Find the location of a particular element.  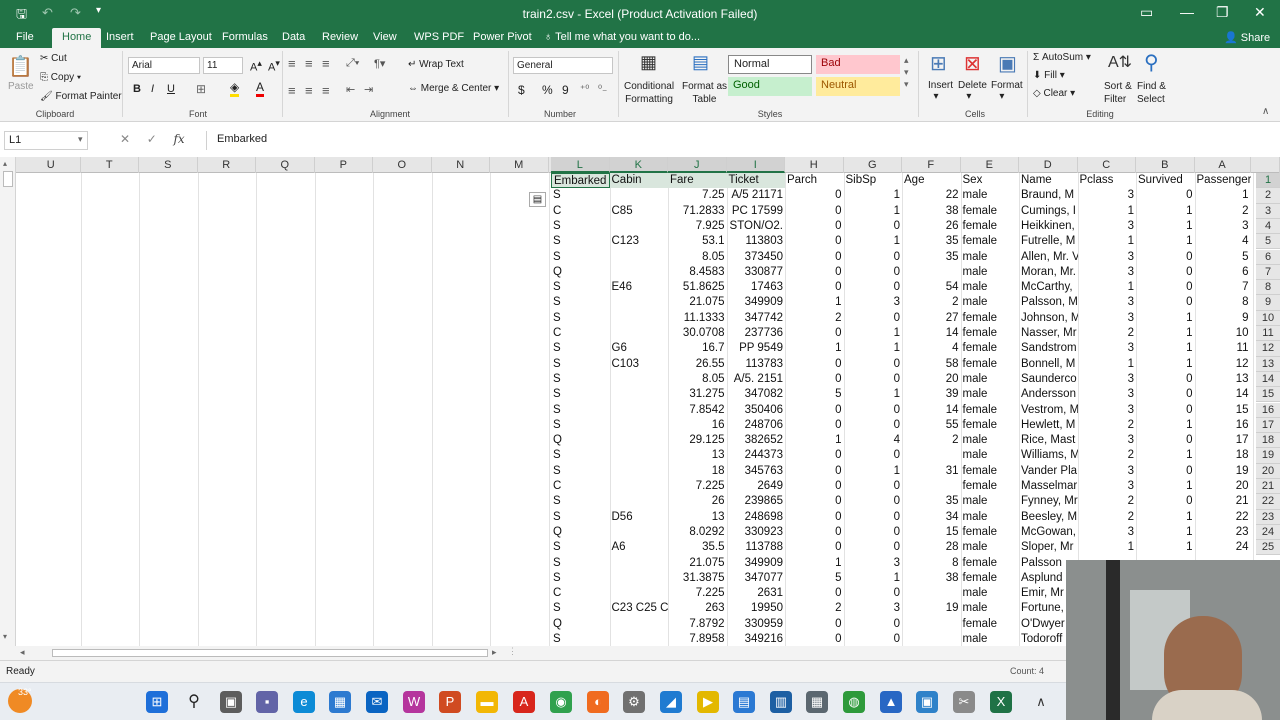

table-cell: 2649 is located at coordinates (756, 486).